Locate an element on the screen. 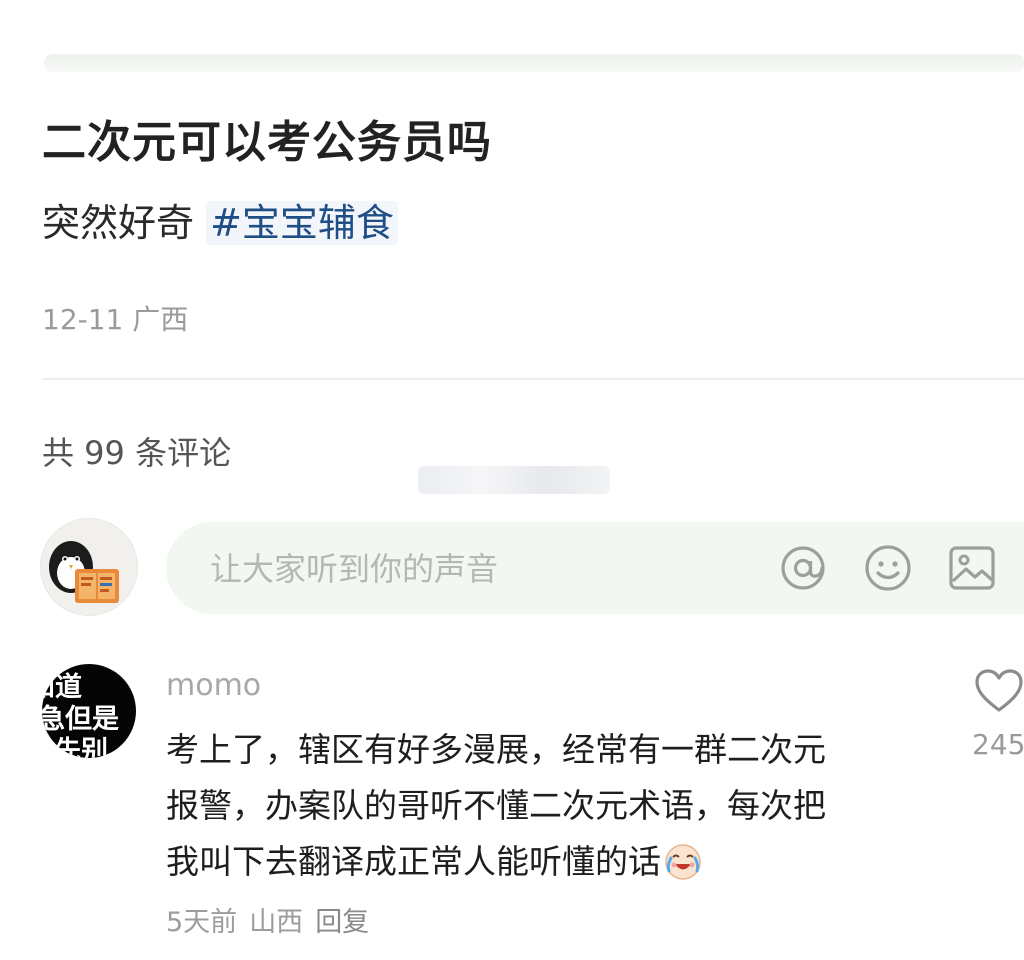 This screenshot has width=1024, height=960. blurred-region is located at coordinates (514, 480).